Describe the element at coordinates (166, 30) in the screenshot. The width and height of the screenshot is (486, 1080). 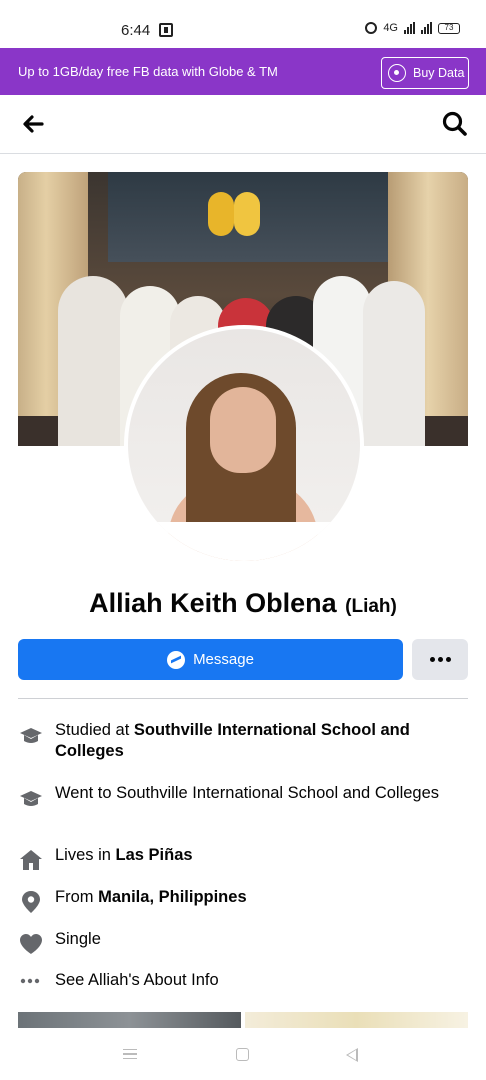
I see `notification-icon` at that location.